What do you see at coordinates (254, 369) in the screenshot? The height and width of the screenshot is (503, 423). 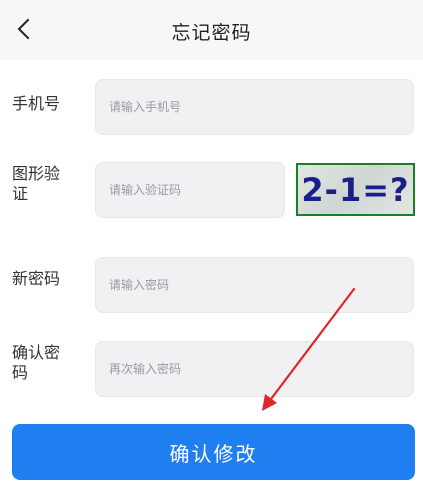 I see `confirm-password-input` at bounding box center [254, 369].